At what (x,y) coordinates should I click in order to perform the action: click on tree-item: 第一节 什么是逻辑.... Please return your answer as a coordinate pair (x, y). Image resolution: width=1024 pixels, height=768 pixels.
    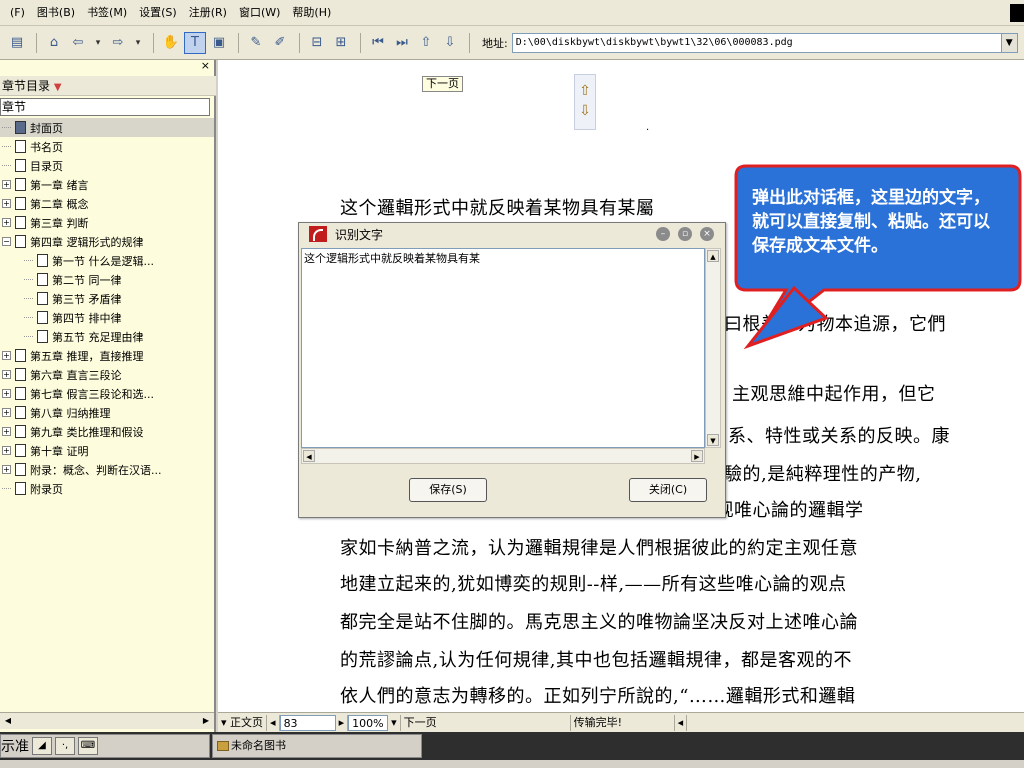
    Looking at the image, I should click on (107, 260).